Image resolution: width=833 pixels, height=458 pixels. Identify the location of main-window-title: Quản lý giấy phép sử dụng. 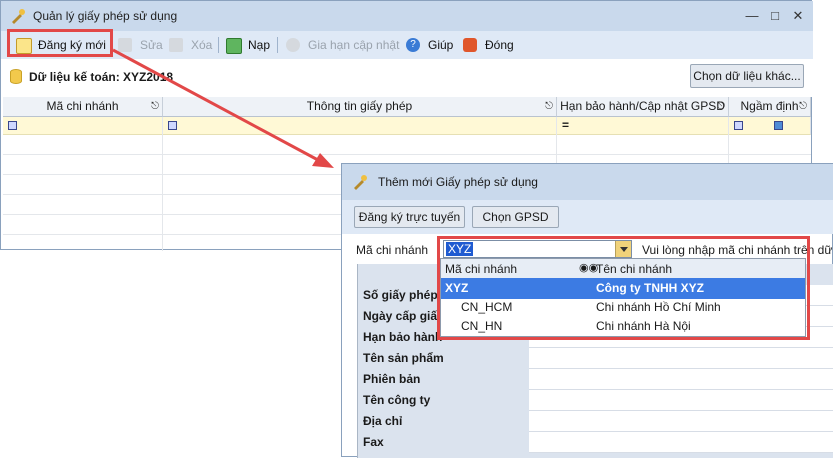
(105, 16).